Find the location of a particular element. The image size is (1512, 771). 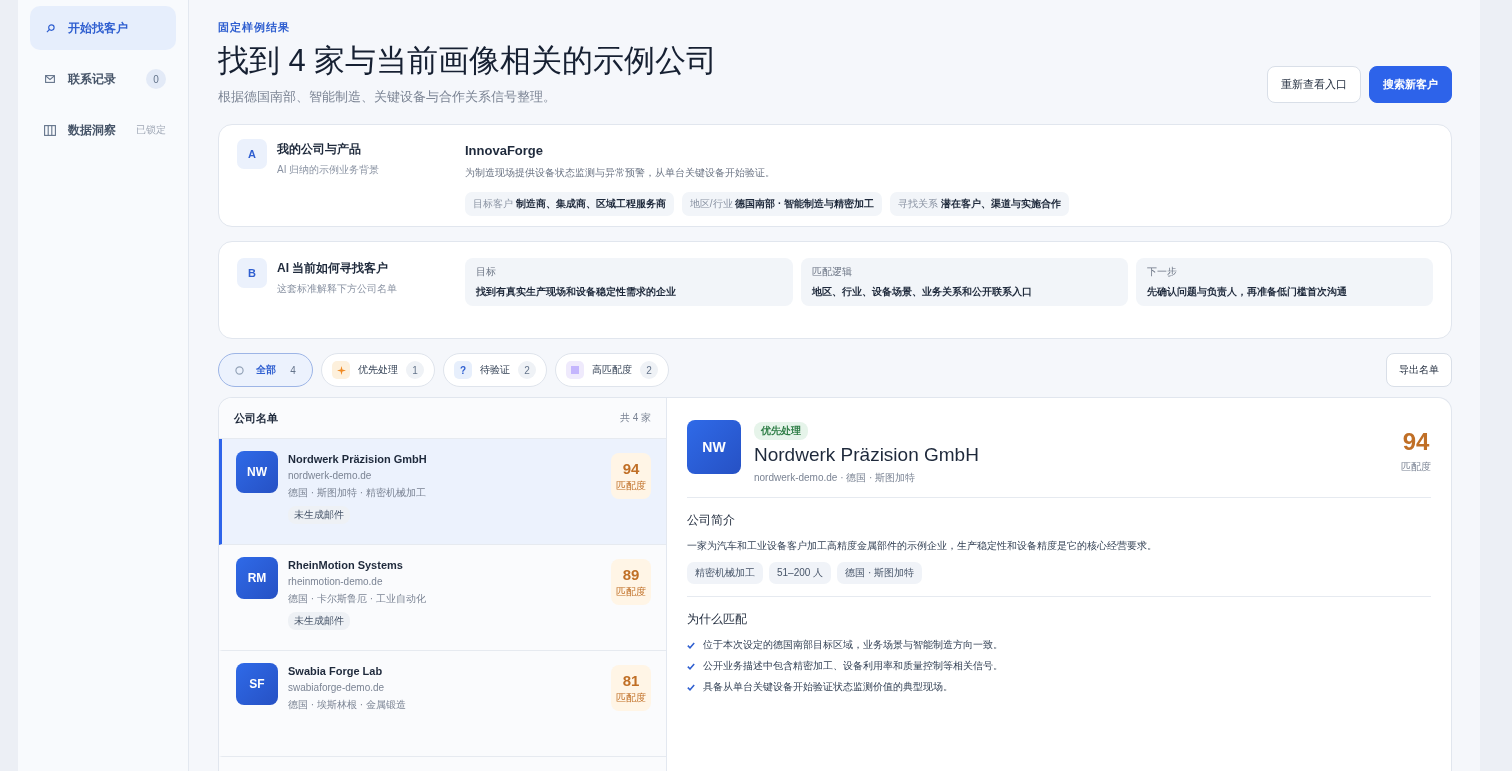

question-icon: ? is located at coordinates (463, 370).